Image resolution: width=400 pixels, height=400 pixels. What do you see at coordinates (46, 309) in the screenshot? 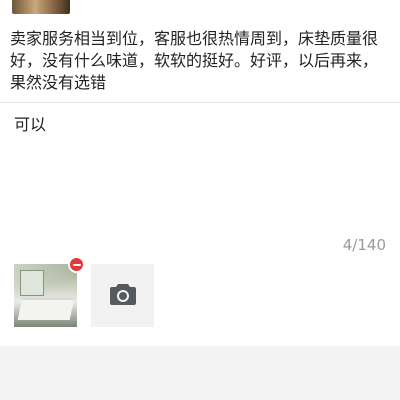
I see `photo-bed-detail` at bounding box center [46, 309].